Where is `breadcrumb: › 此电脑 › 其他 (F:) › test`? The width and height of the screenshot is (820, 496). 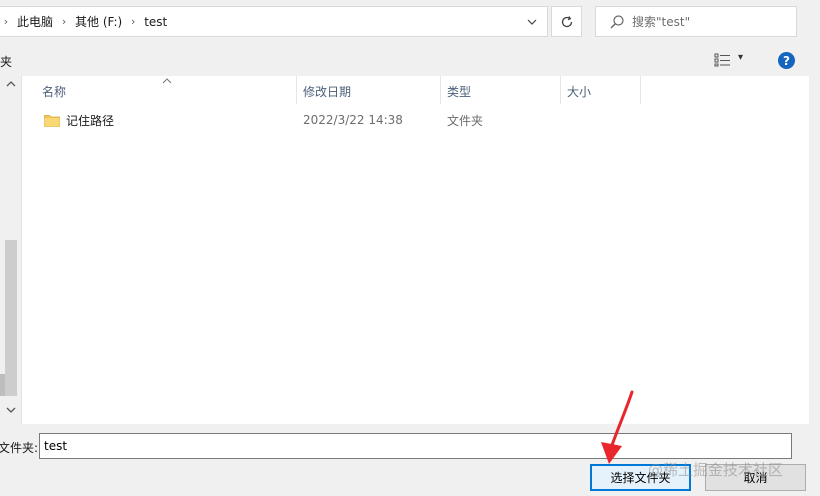
breadcrumb: › 此电脑 › 其他 (F:) › test is located at coordinates (85, 21).